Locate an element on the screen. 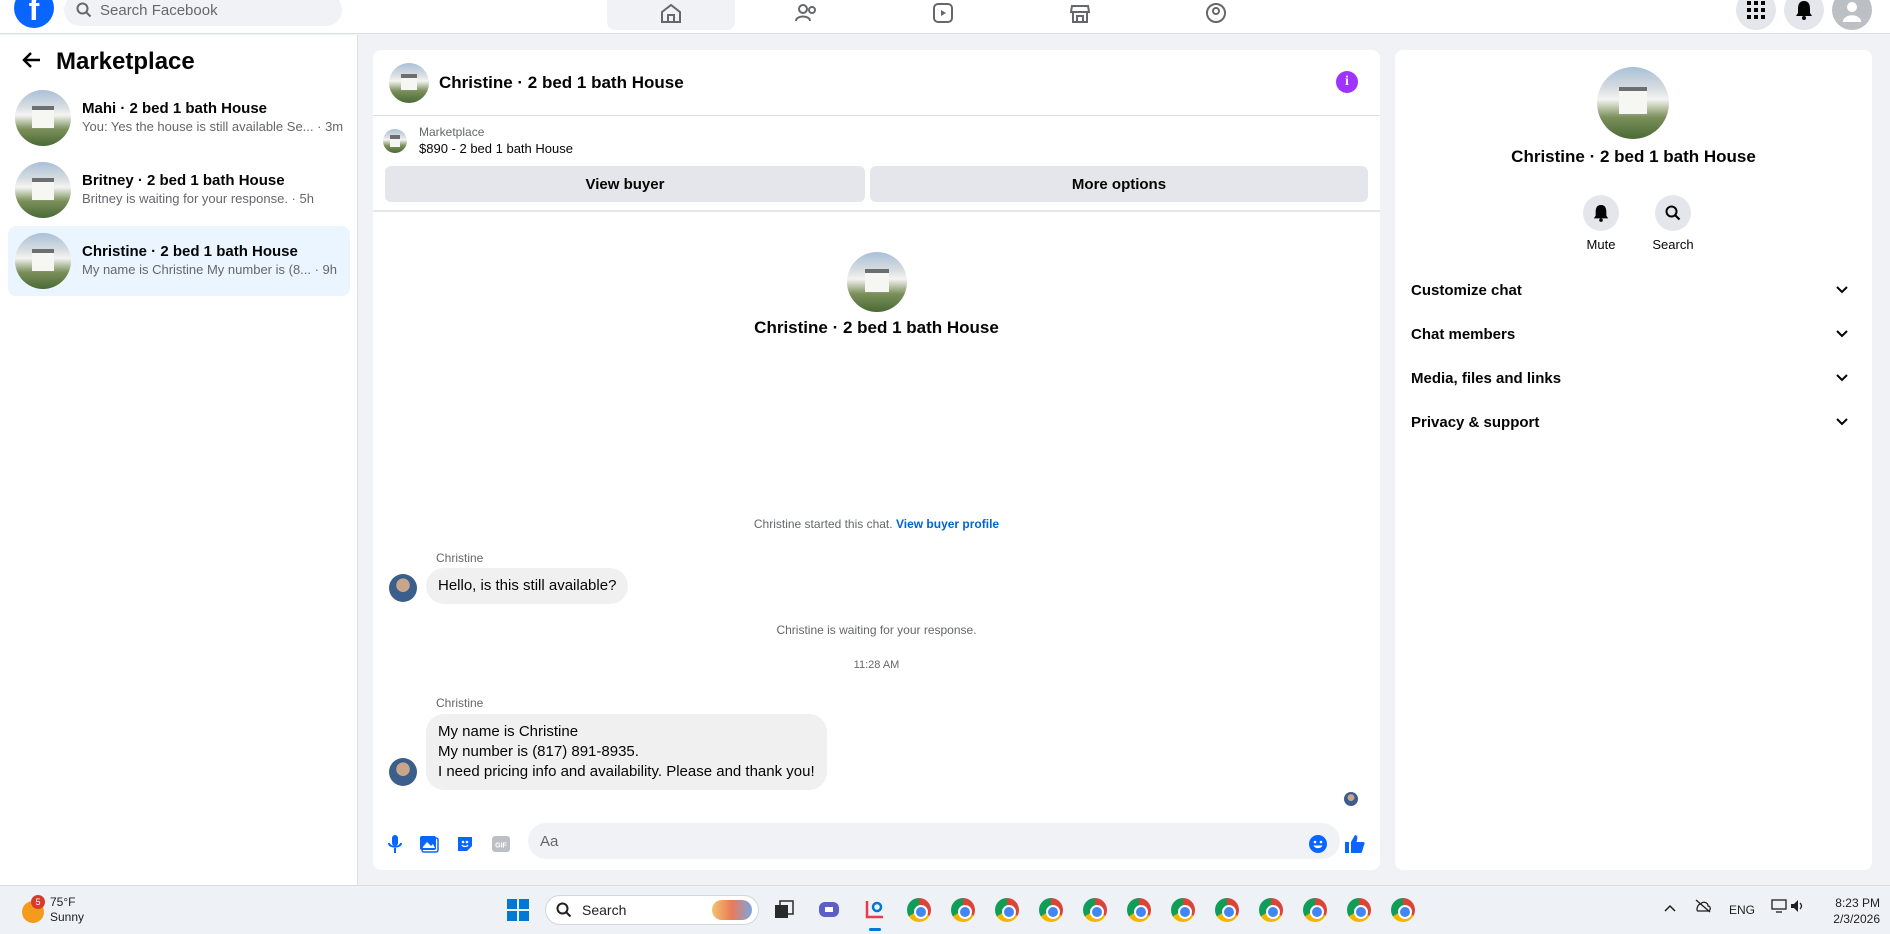  windows-logo-icon is located at coordinates (518, 910).